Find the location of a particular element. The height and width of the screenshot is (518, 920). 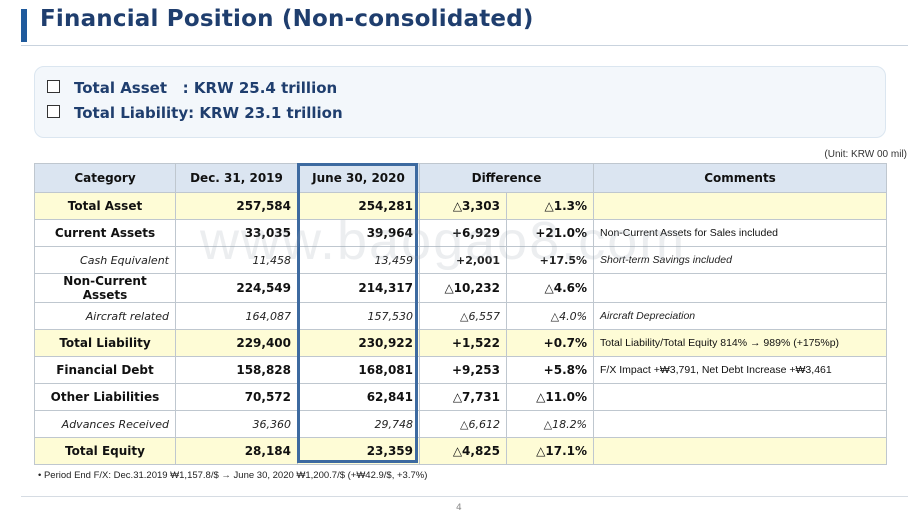

title-divider is located at coordinates (464, 45).